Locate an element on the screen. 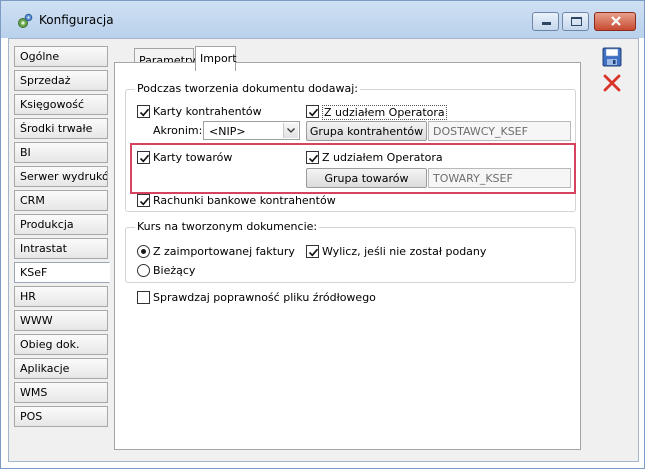  radio-z-zaimportowanej-faktury is located at coordinates (143, 251).